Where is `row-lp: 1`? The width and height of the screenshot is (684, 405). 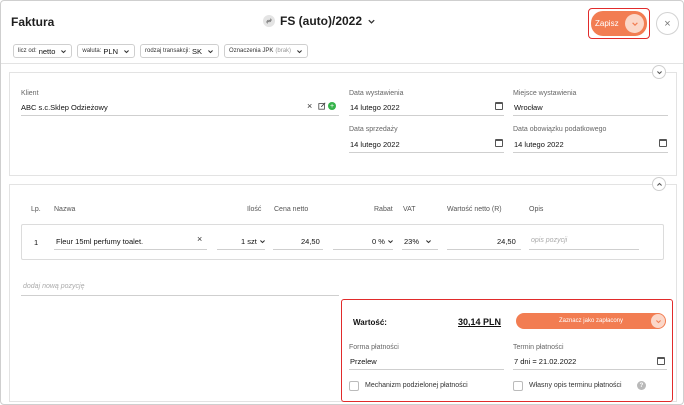
row-lp: 1 is located at coordinates (36, 242).